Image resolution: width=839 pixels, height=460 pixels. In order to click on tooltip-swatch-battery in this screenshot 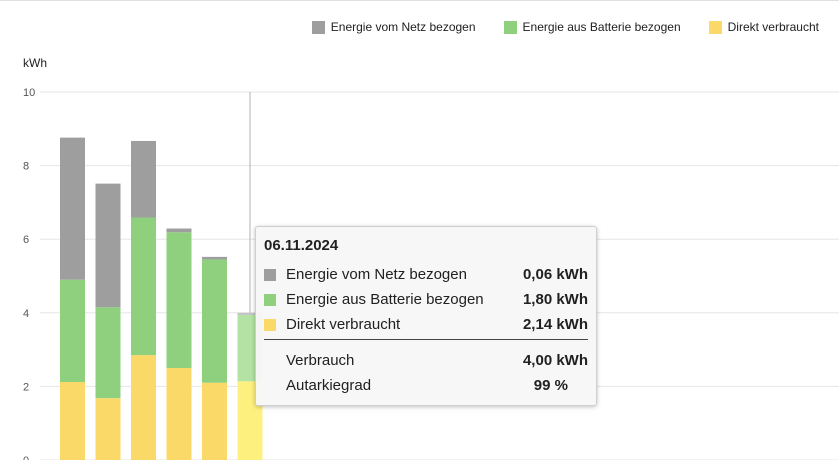, I will do `click(270, 299)`.